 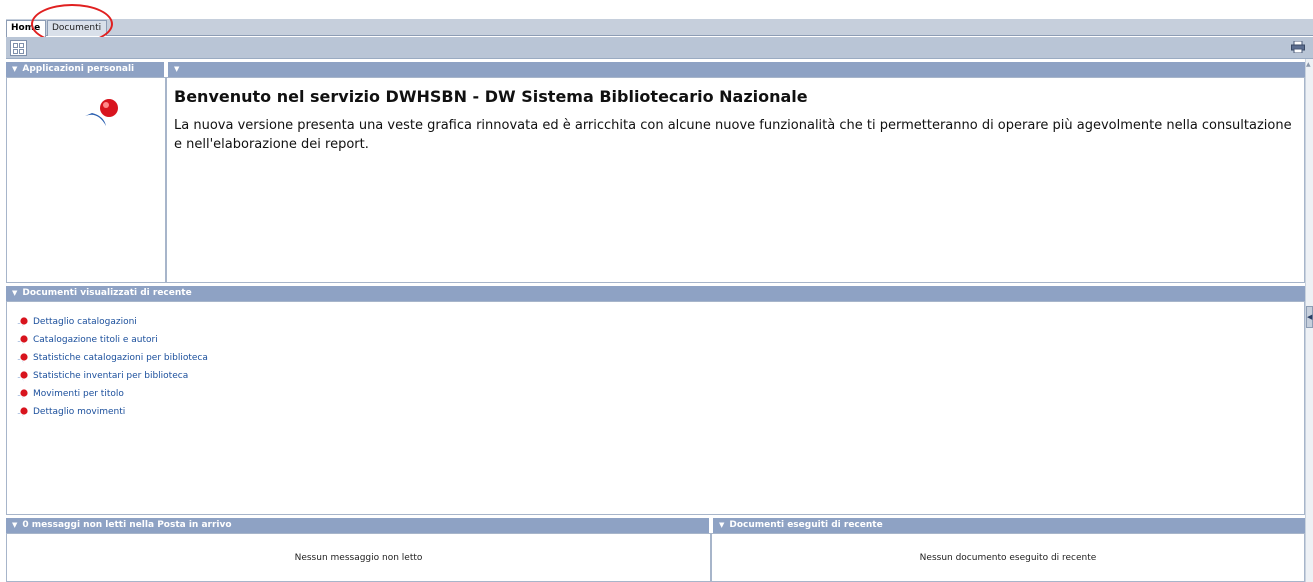 What do you see at coordinates (79, 412) in the screenshot?
I see `doc-link: Dettaglio movimenti` at bounding box center [79, 412].